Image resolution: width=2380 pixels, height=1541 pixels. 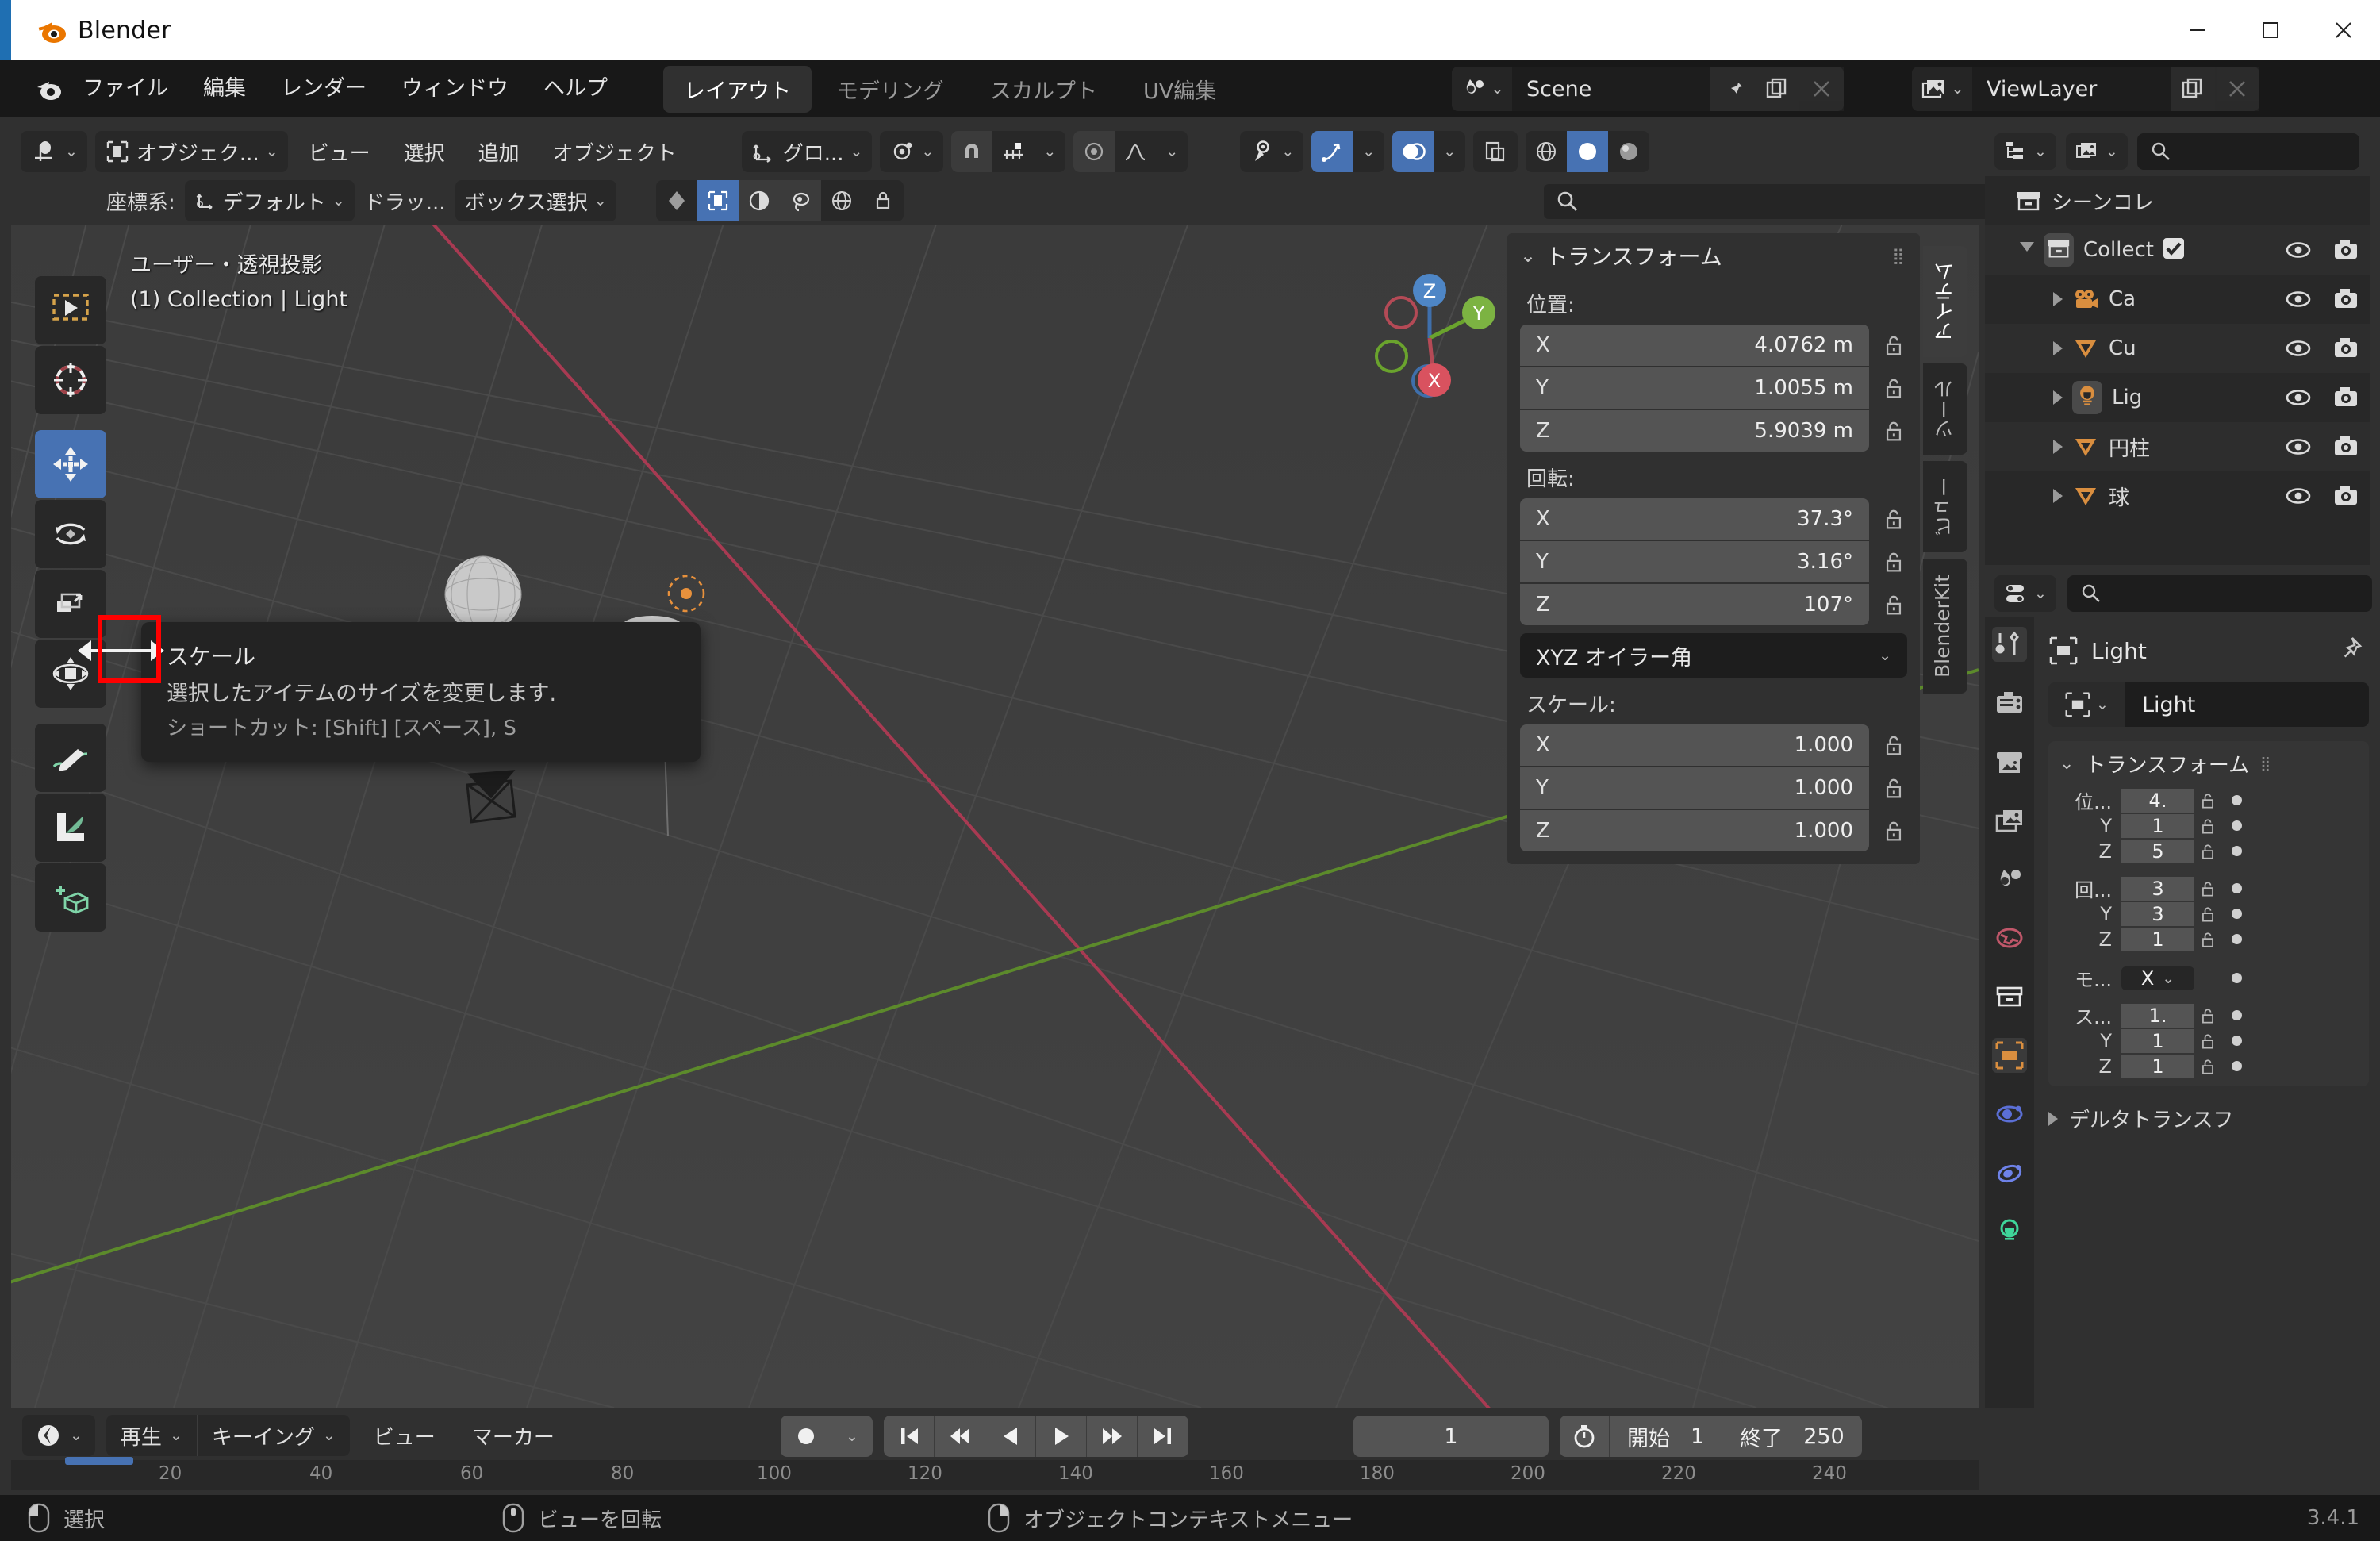 I want to click on physics-tab-icon, so click(x=2009, y=1172).